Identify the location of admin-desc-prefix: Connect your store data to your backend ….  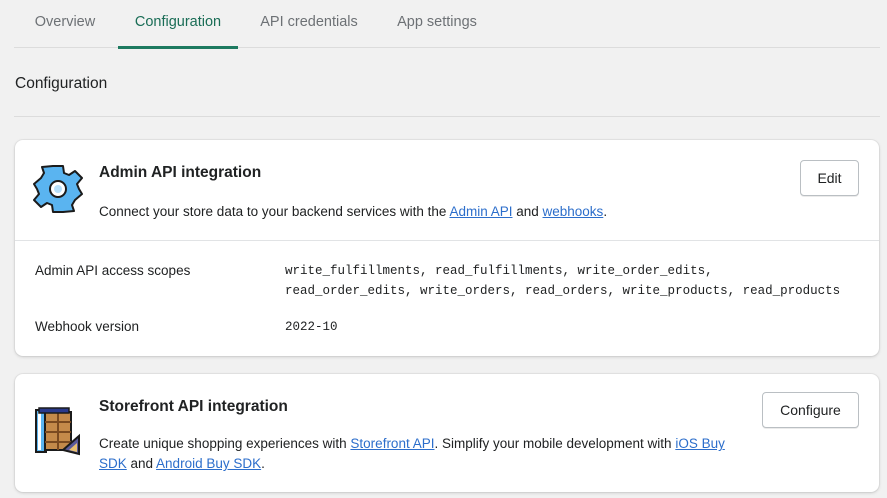
(274, 211).